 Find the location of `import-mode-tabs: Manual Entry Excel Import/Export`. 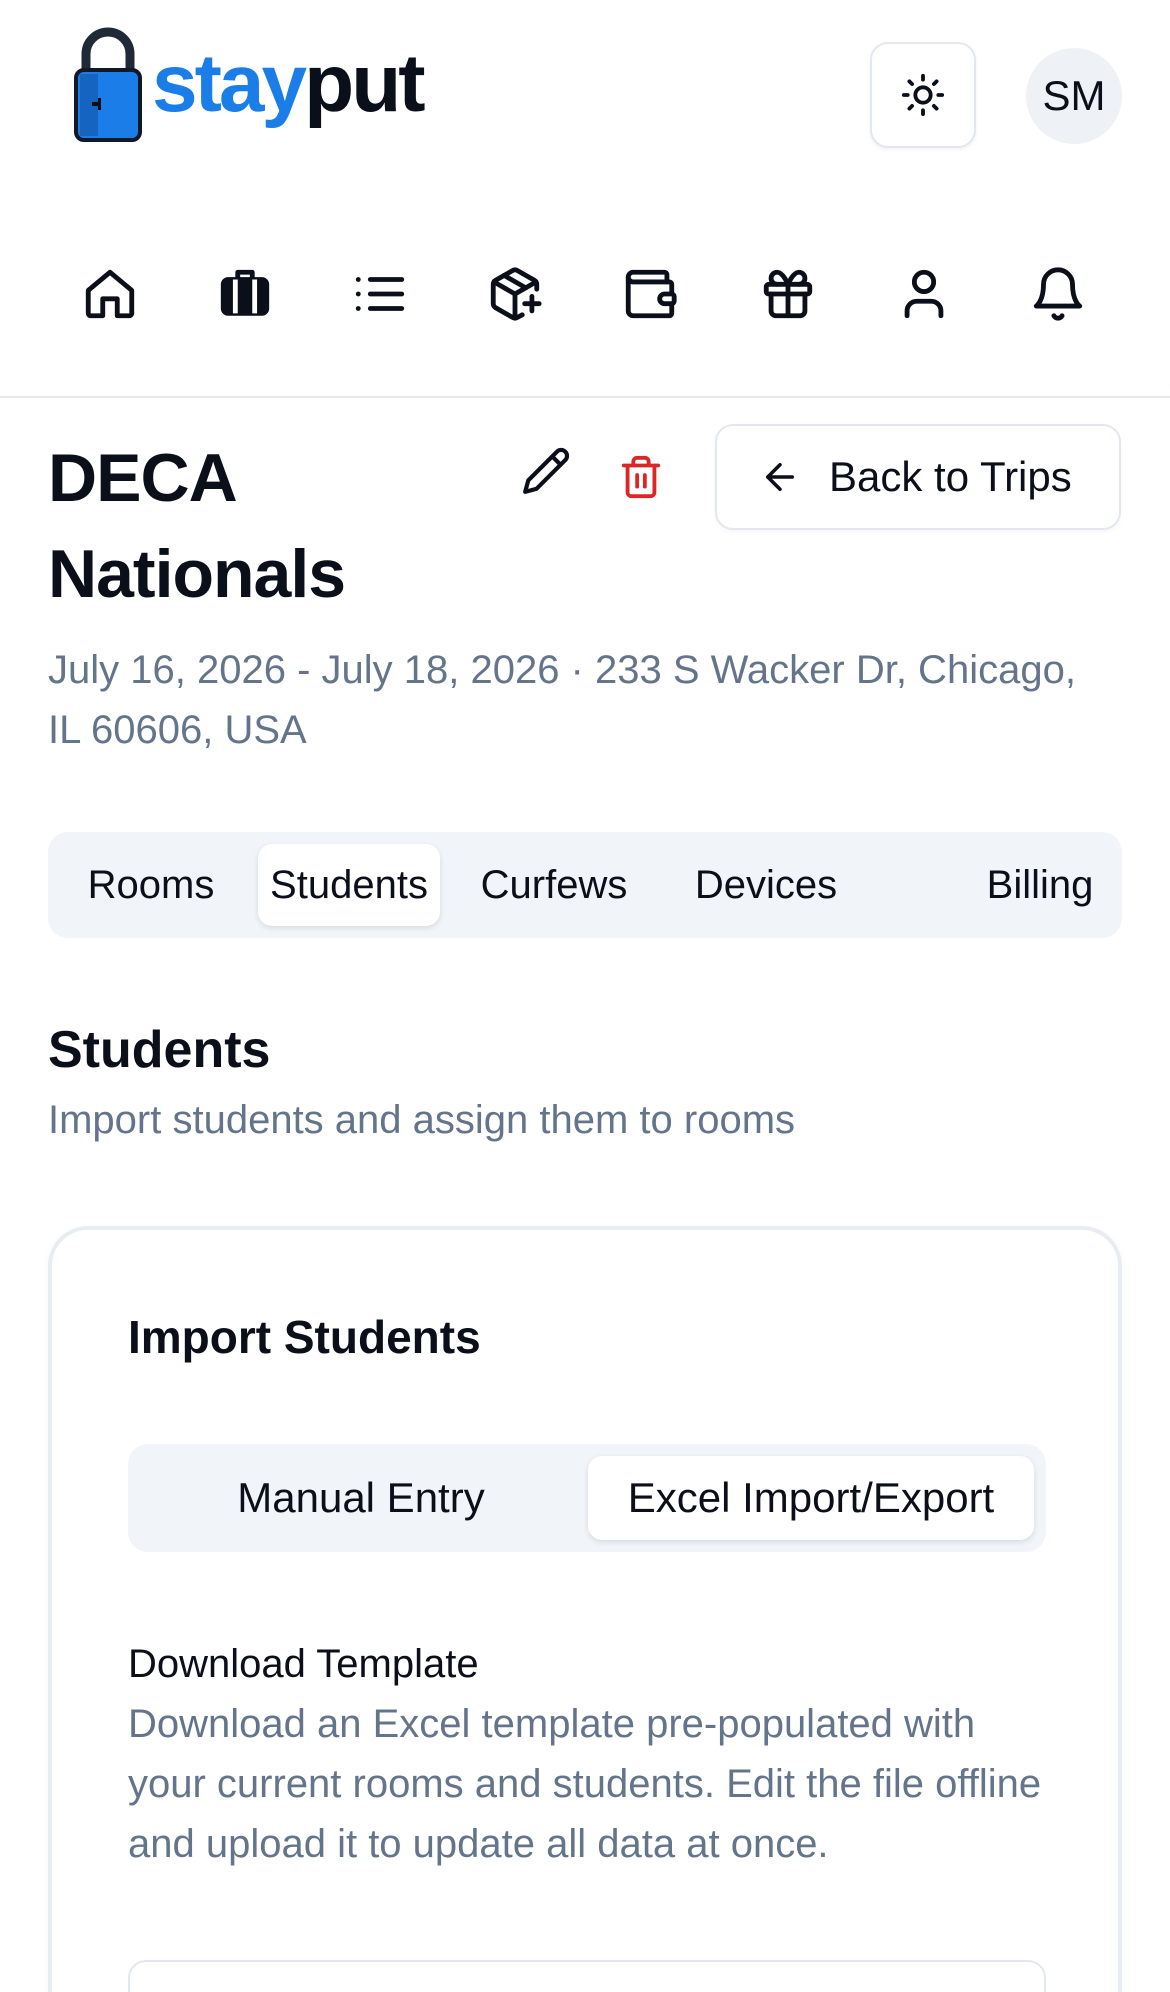

import-mode-tabs: Manual Entry Excel Import/Export is located at coordinates (587, 1498).